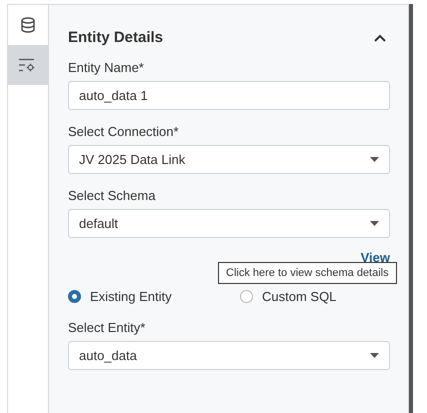 The width and height of the screenshot is (427, 413). What do you see at coordinates (131, 296) in the screenshot?
I see `radio-label: Existing Entity` at bounding box center [131, 296].